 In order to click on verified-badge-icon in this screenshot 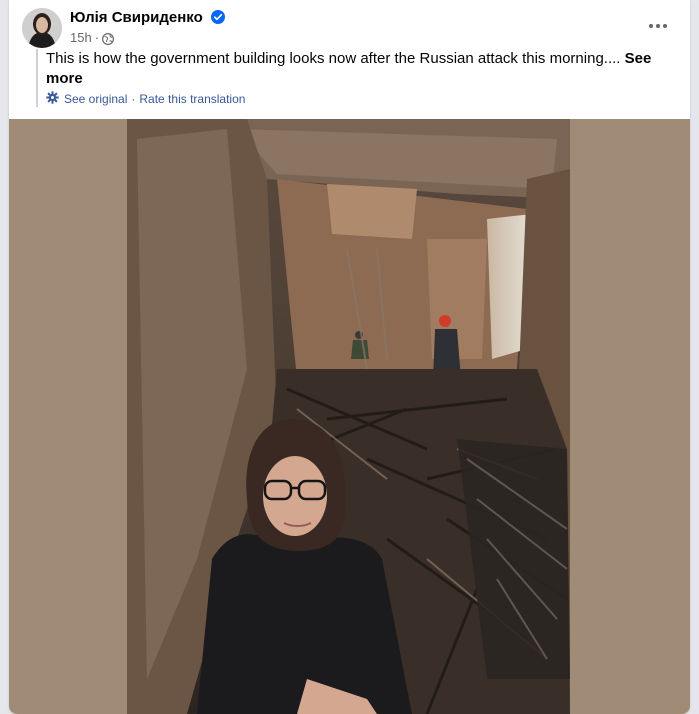, I will do `click(217, 19)`.